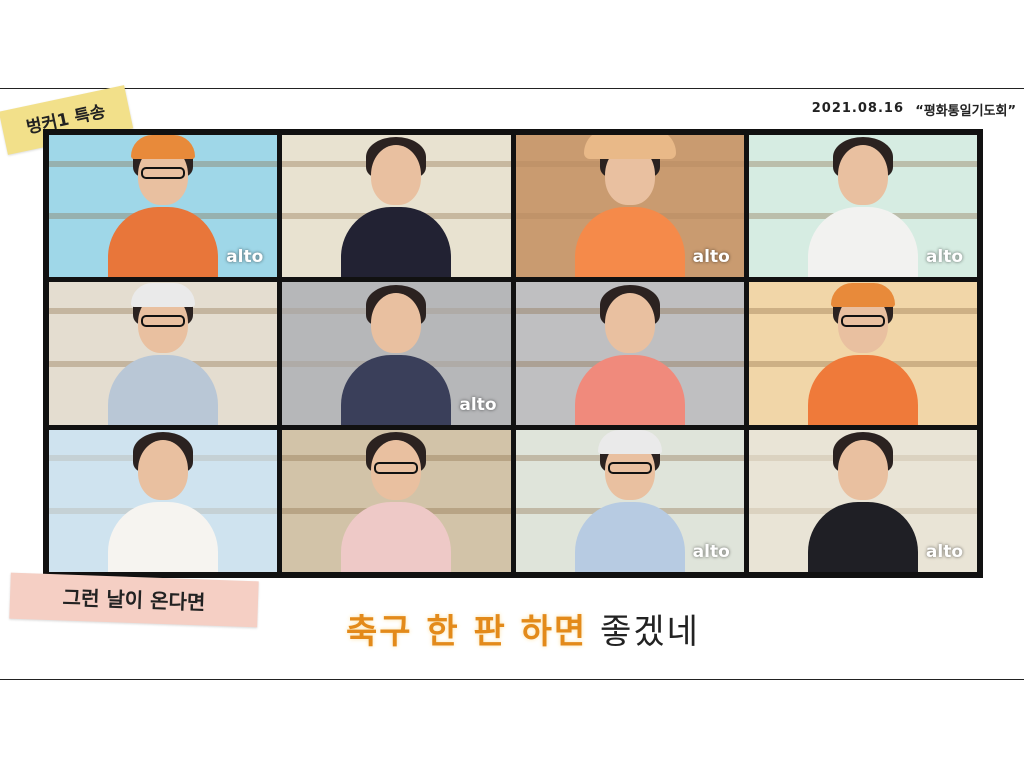  I want to click on lyric-highlight: 축구 한 판 하면, so click(467, 632).